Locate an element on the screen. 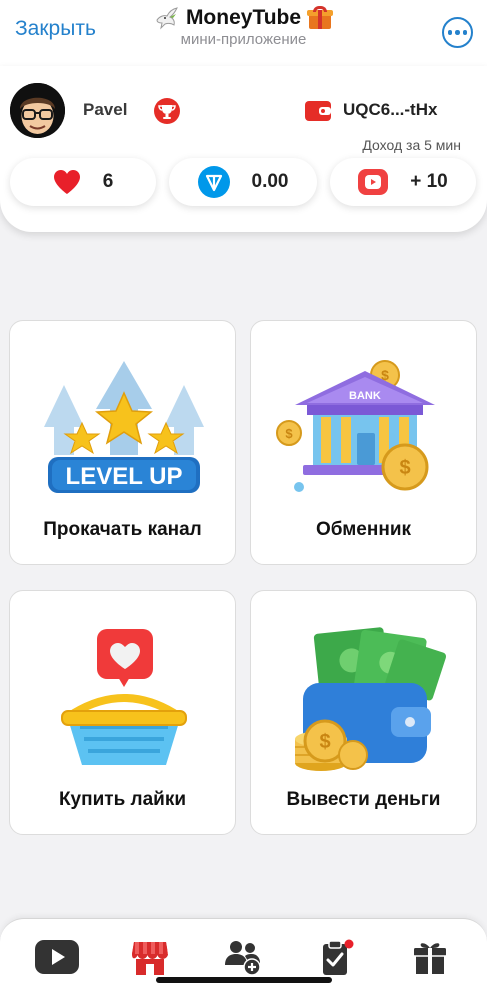 Image resolution: width=487 pixels, height=992 pixels. app-title-block: MoneyTube мини-приложение is located at coordinates (243, 27).